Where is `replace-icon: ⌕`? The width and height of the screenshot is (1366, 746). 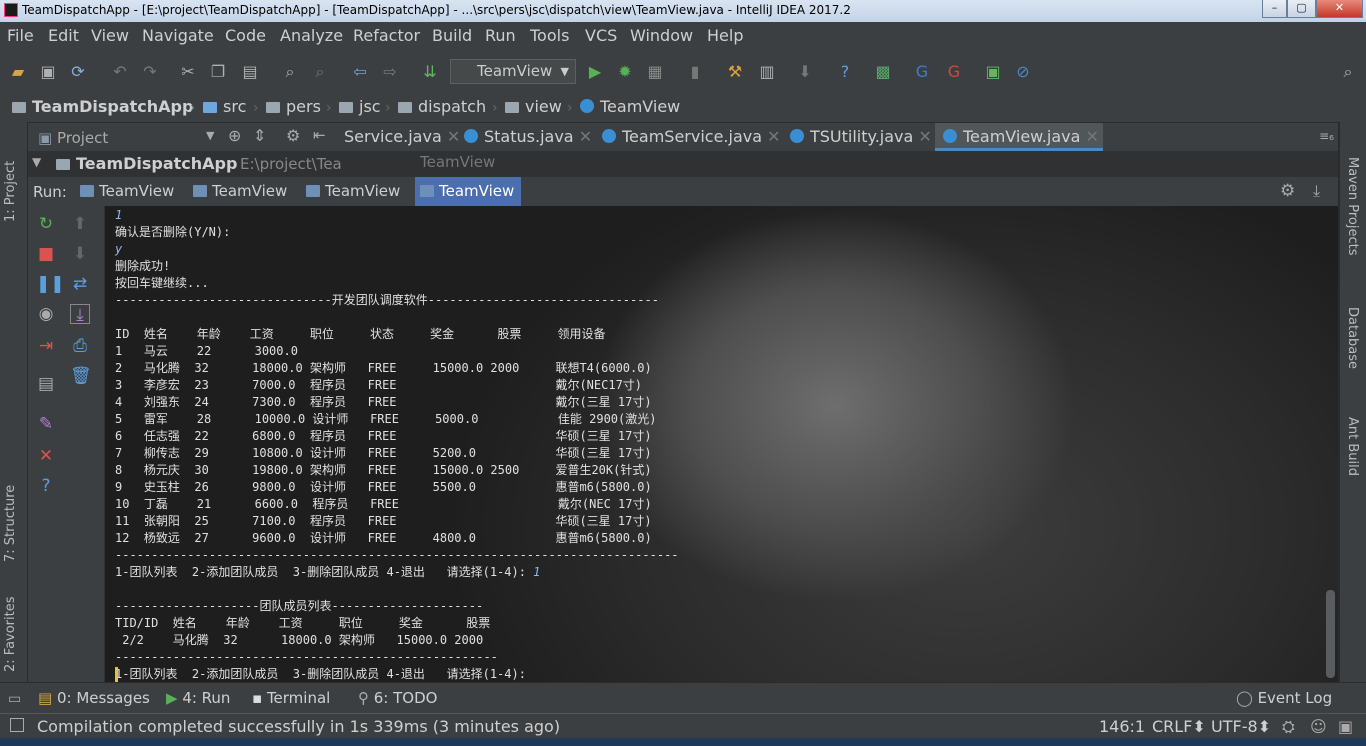 replace-icon: ⌕ is located at coordinates (320, 72).